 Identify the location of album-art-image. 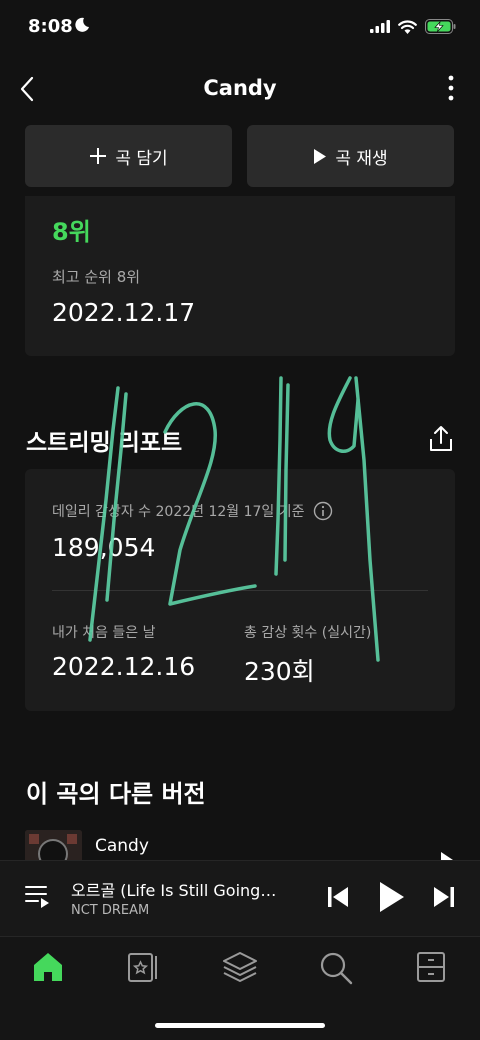
(53, 845).